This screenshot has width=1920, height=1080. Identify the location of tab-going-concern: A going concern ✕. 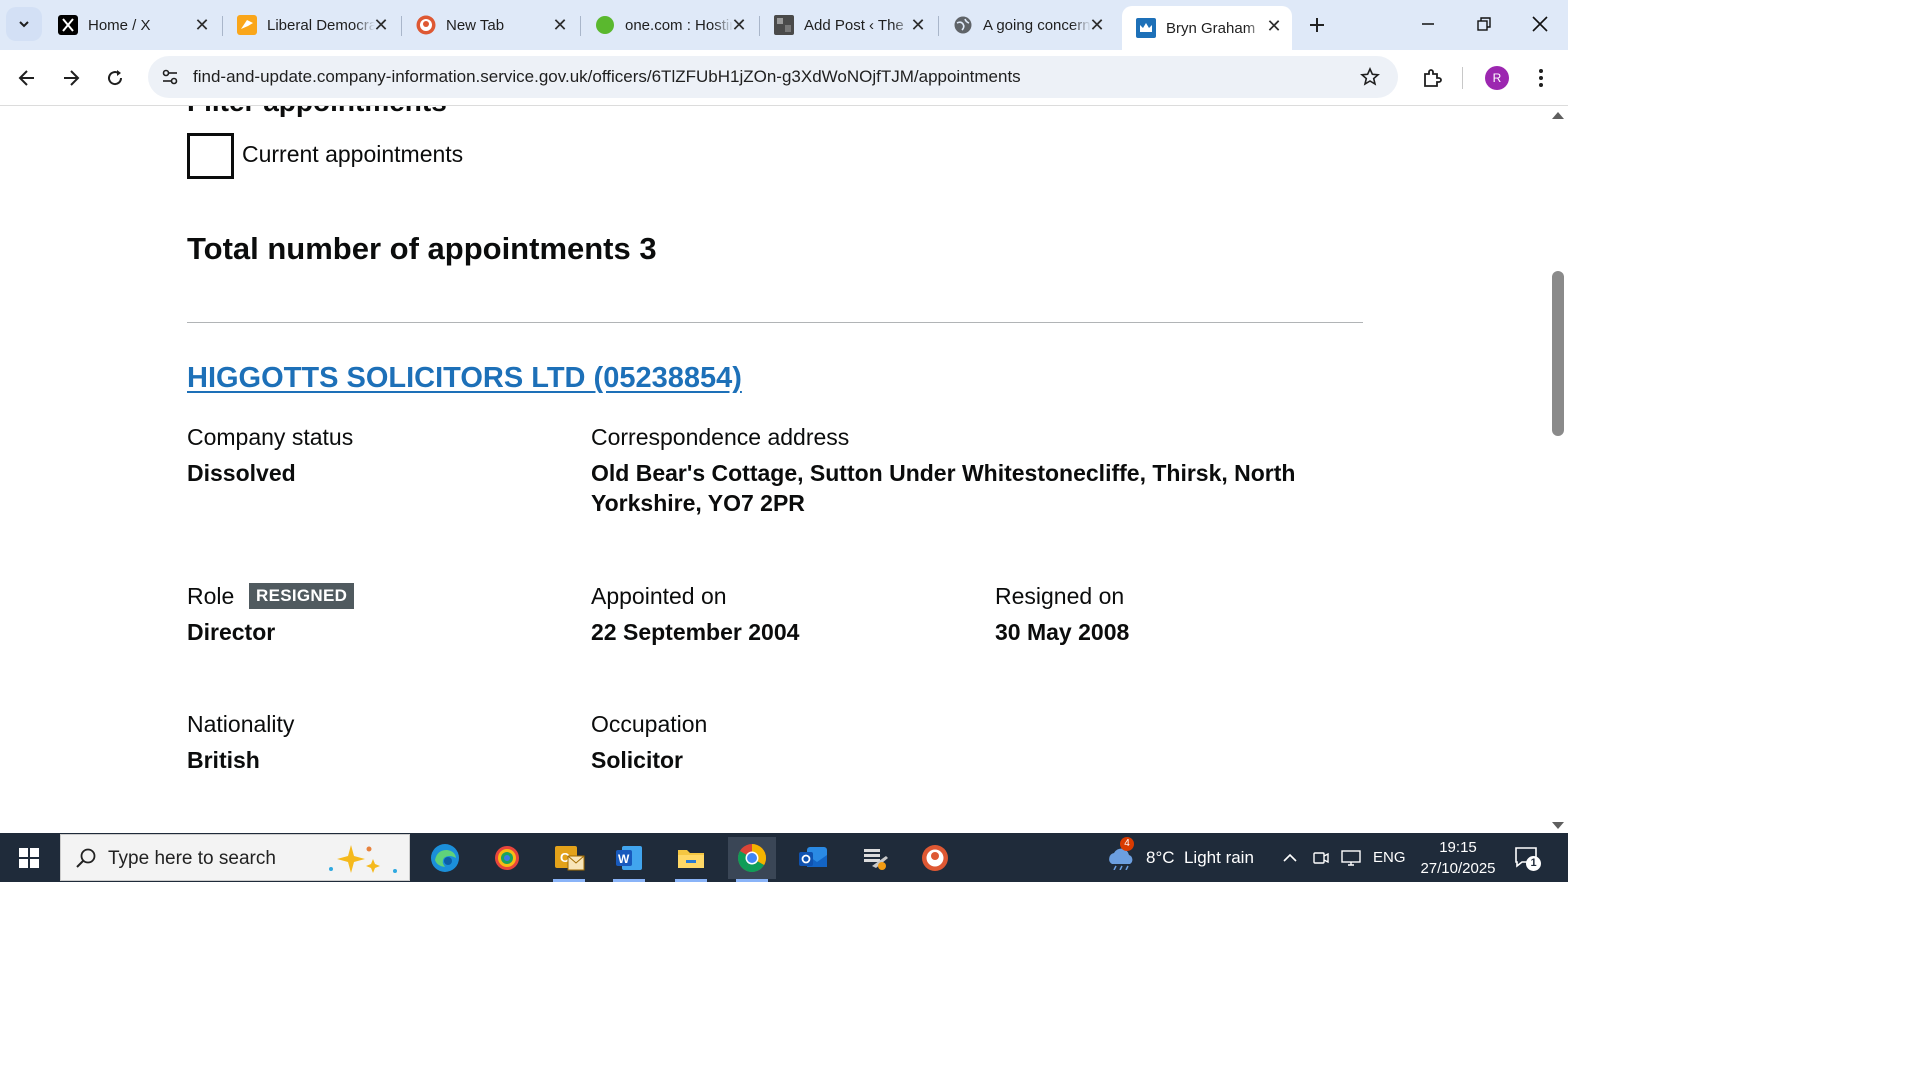
(1027, 25).